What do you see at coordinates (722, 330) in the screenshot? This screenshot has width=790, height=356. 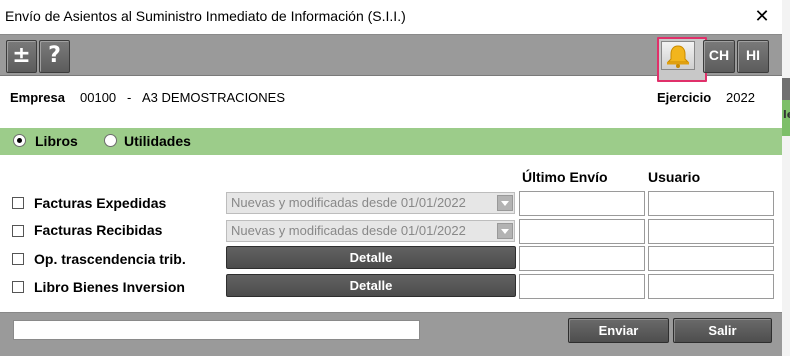 I see `salir-button: Salir` at bounding box center [722, 330].